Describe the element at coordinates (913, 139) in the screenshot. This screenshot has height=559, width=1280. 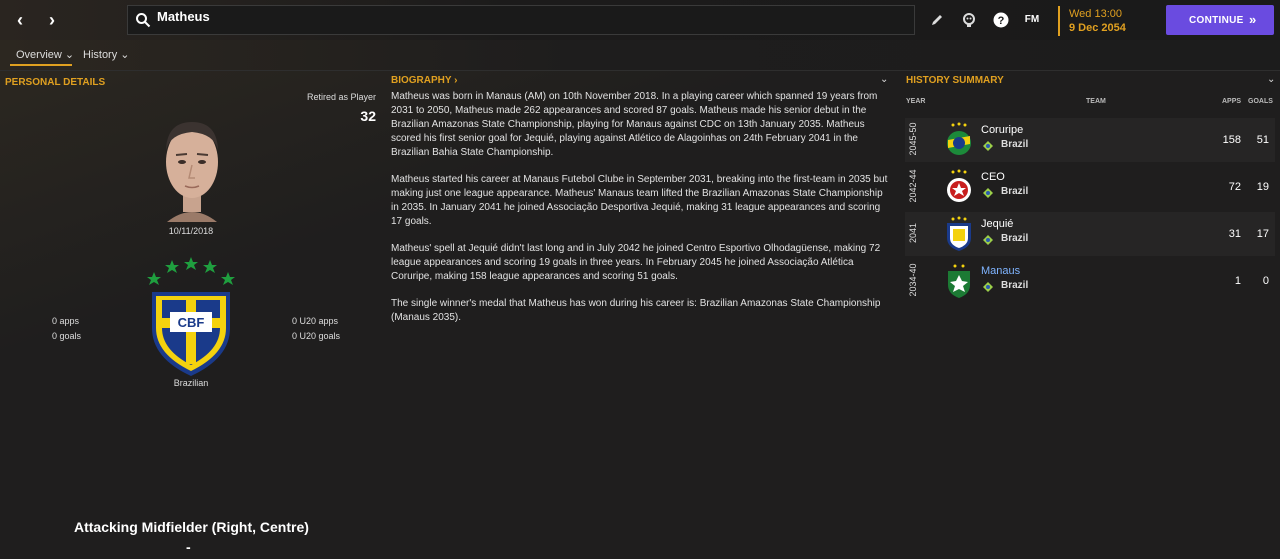
I see `history-year: 2045-50` at that location.